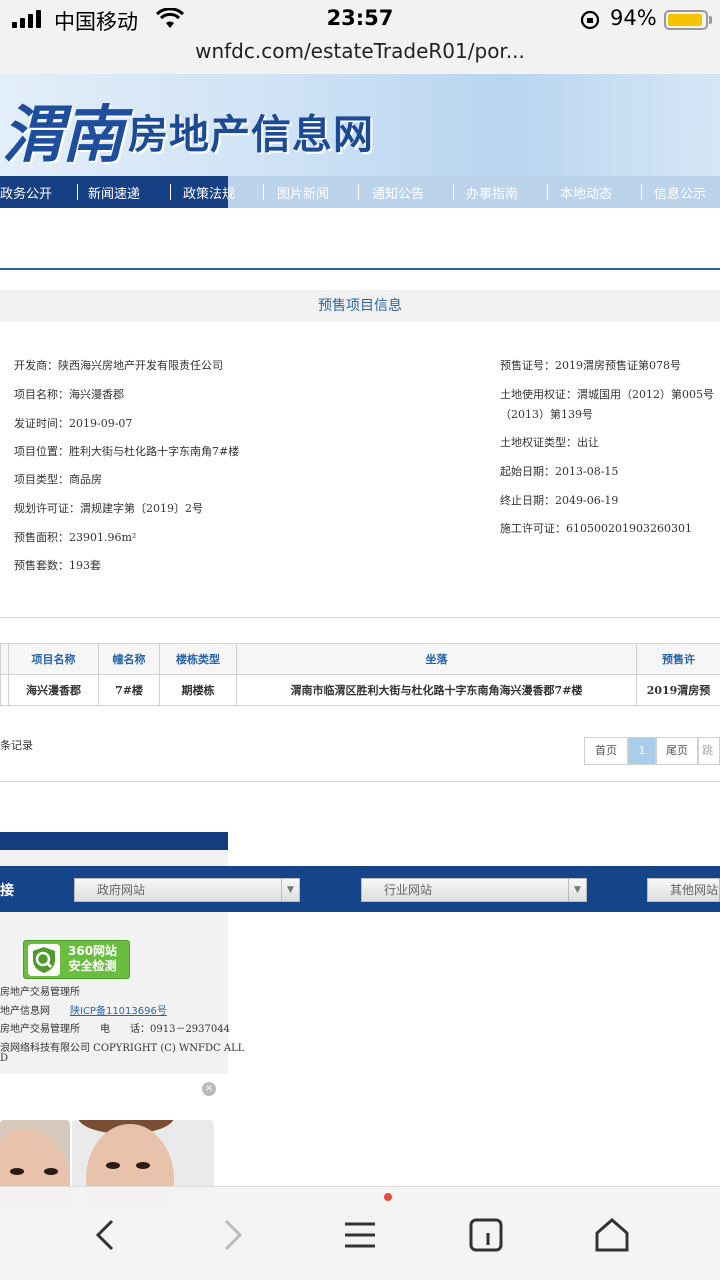 The image size is (720, 1280). I want to click on pagination: 首页 1 尾页 跳转, so click(652, 751).